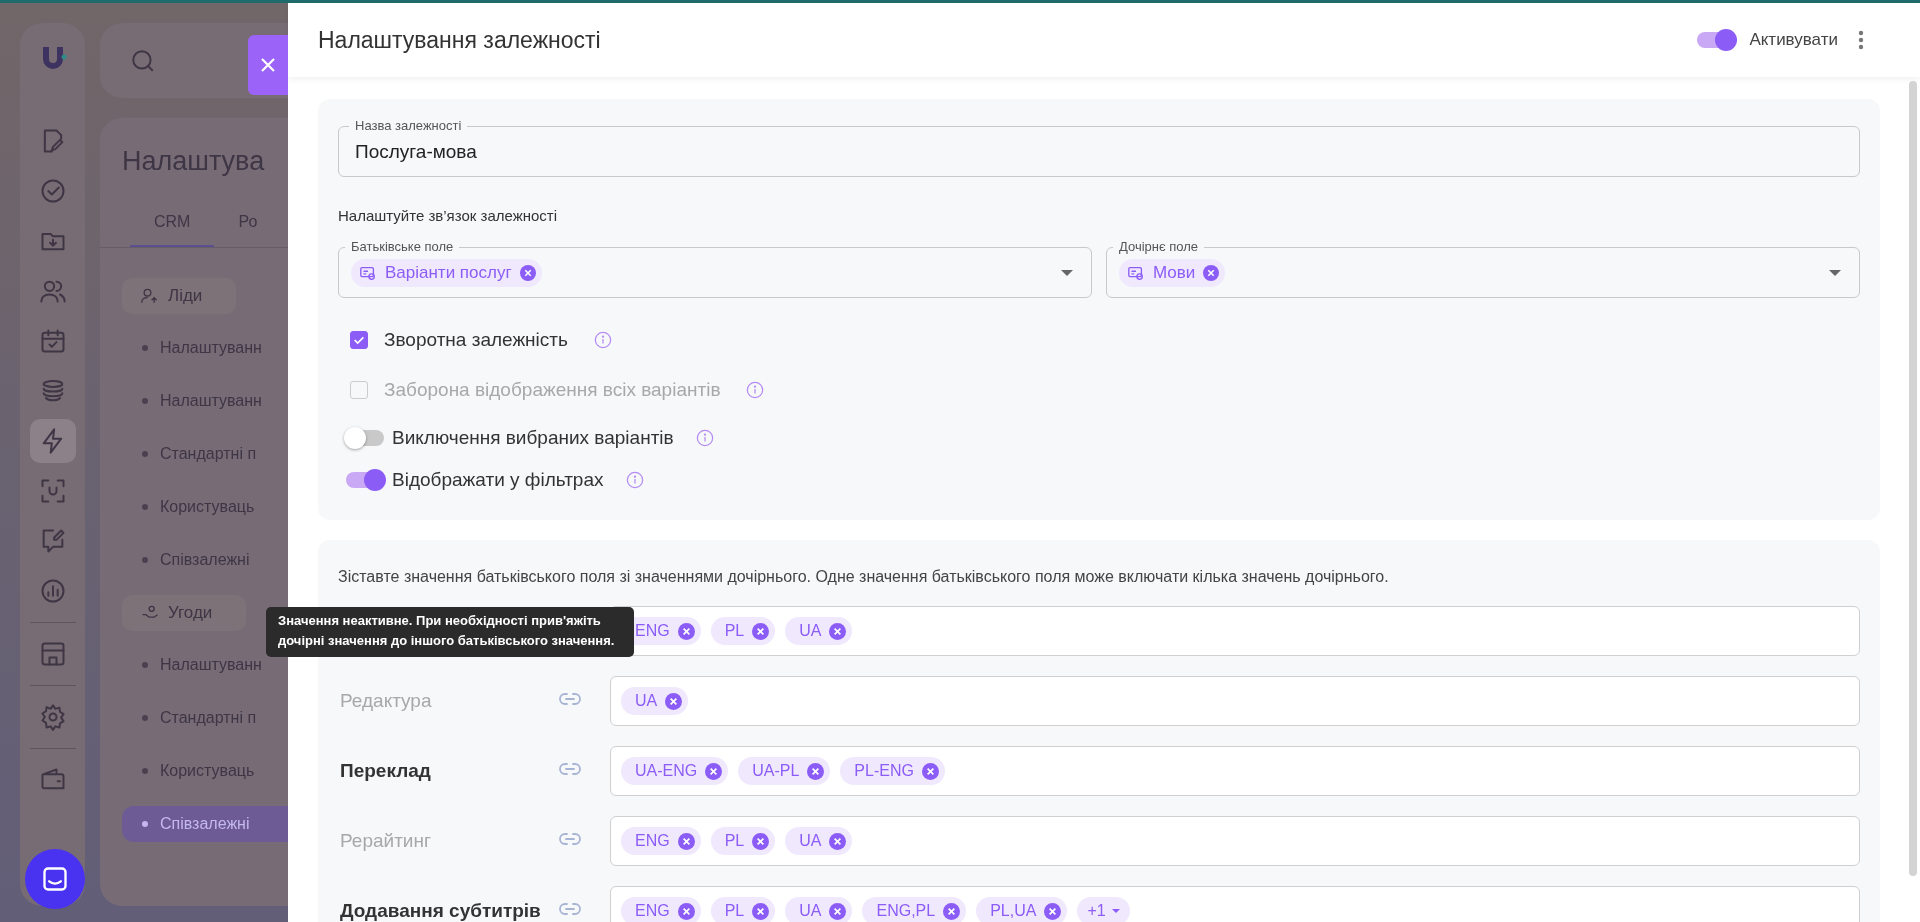 The image size is (1920, 922). I want to click on group-title: Угоди, so click(190, 613).